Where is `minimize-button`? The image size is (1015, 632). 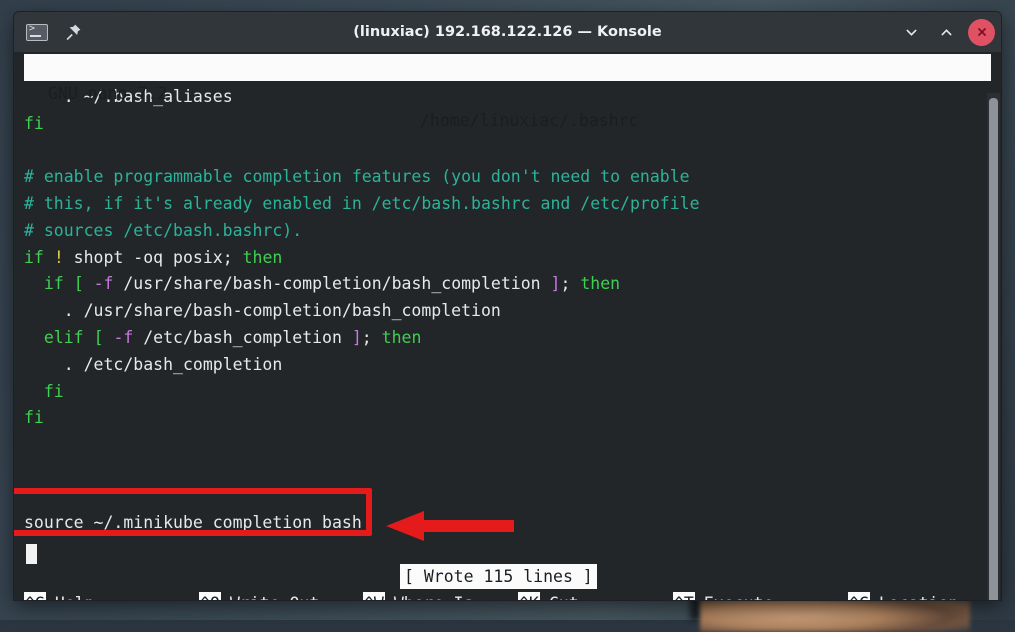
minimize-button is located at coordinates (911, 32).